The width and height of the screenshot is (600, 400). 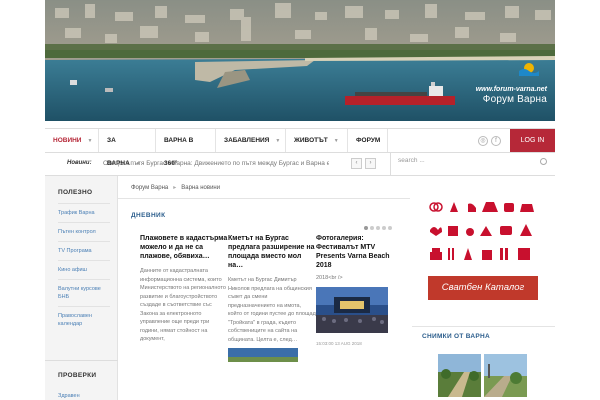 I want to click on nav-item-varna-360: ВАРНА В 360°, so click(x=186, y=148).